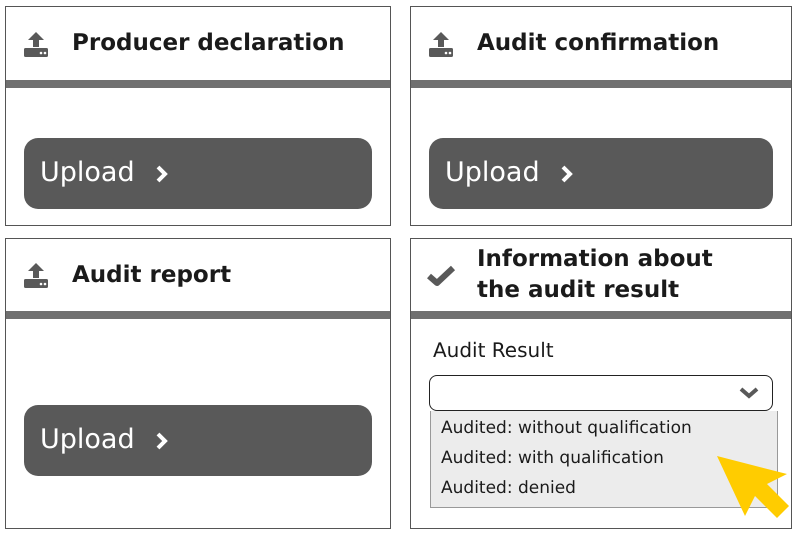 This screenshot has width=800, height=534. I want to click on card-title: Information about the audit result, so click(595, 275).